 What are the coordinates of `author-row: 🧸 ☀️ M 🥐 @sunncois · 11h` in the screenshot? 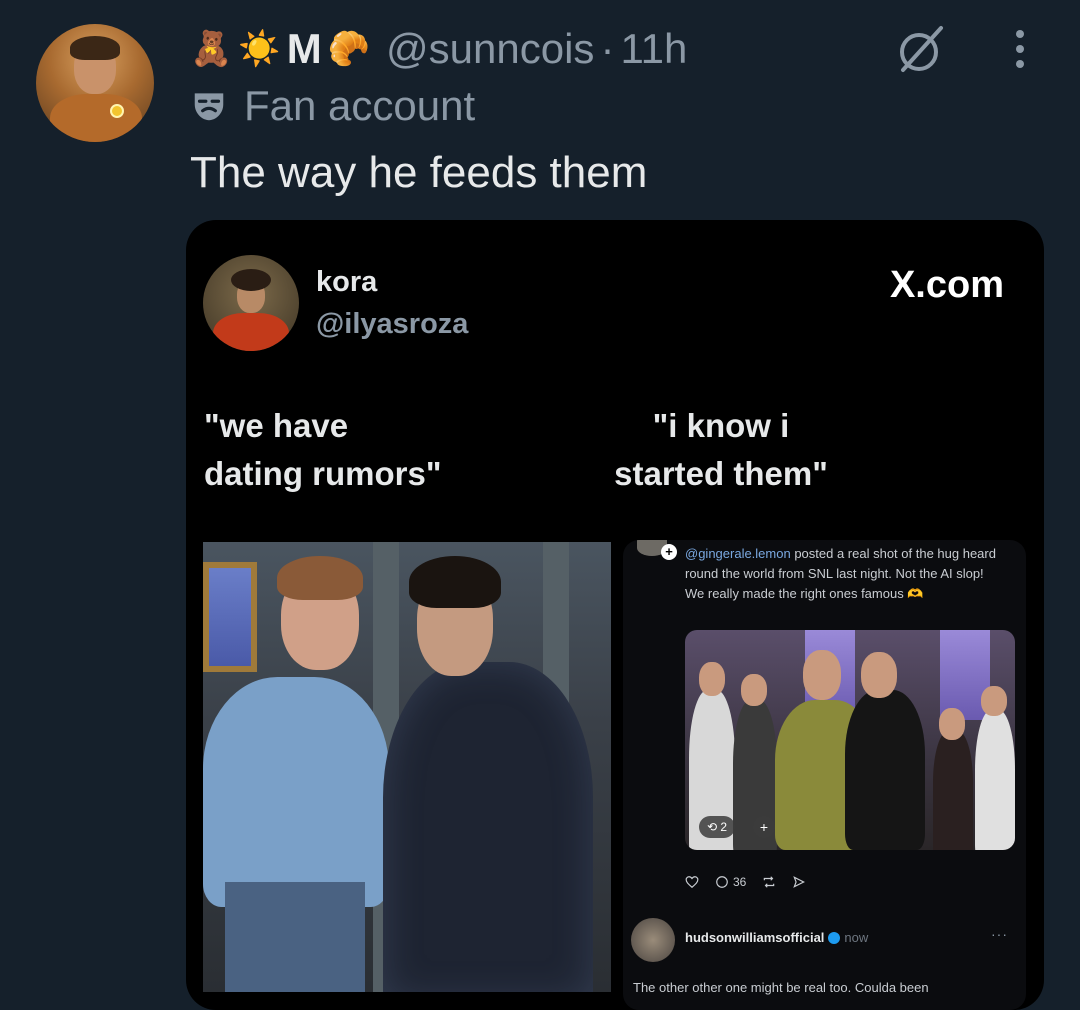 It's located at (438, 49).